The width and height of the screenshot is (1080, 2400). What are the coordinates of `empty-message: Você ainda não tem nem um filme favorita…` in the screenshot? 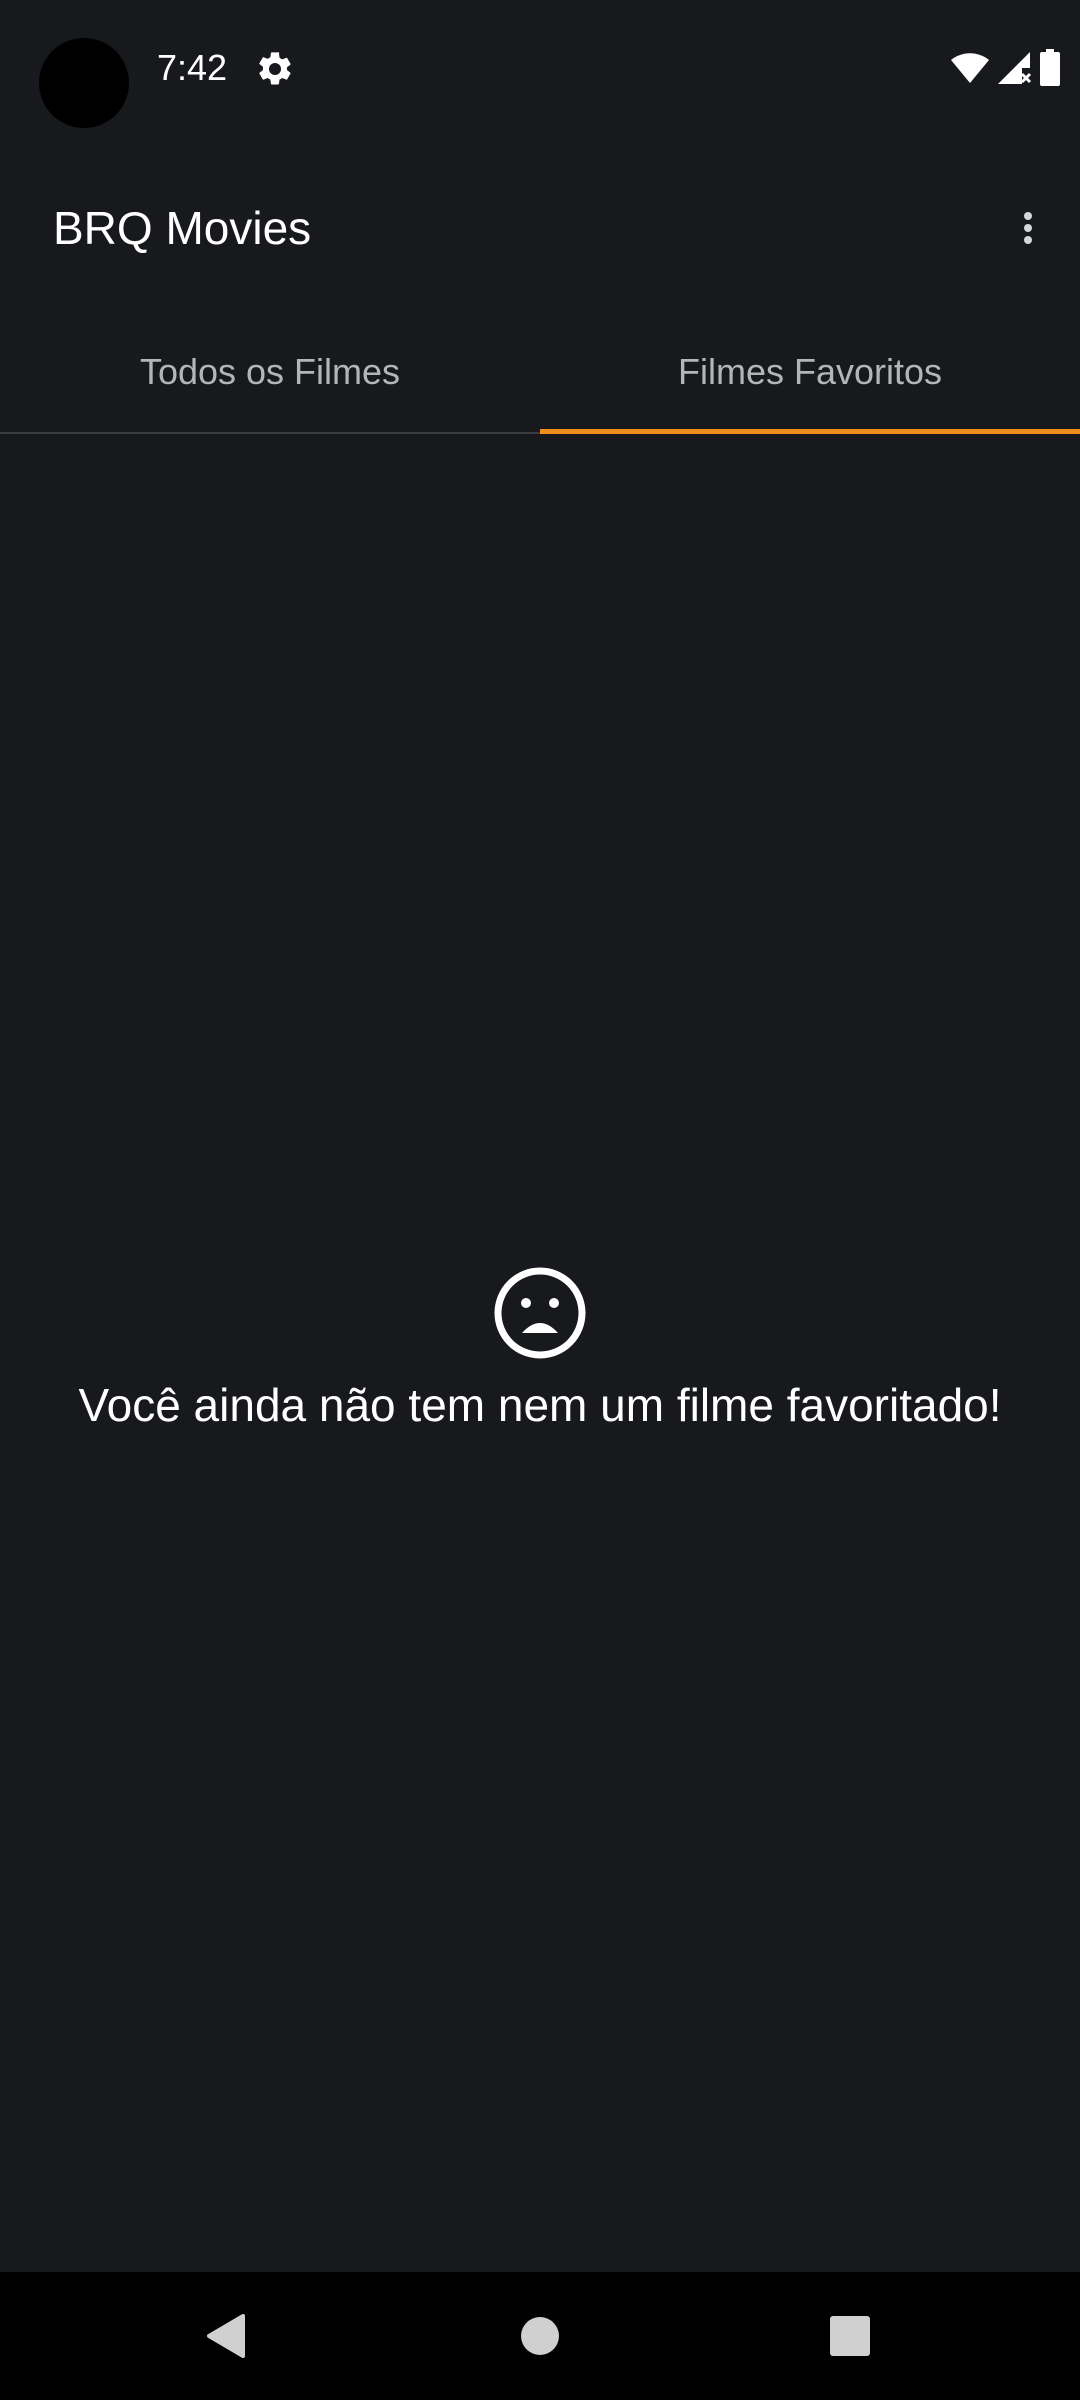 It's located at (540, 1405).